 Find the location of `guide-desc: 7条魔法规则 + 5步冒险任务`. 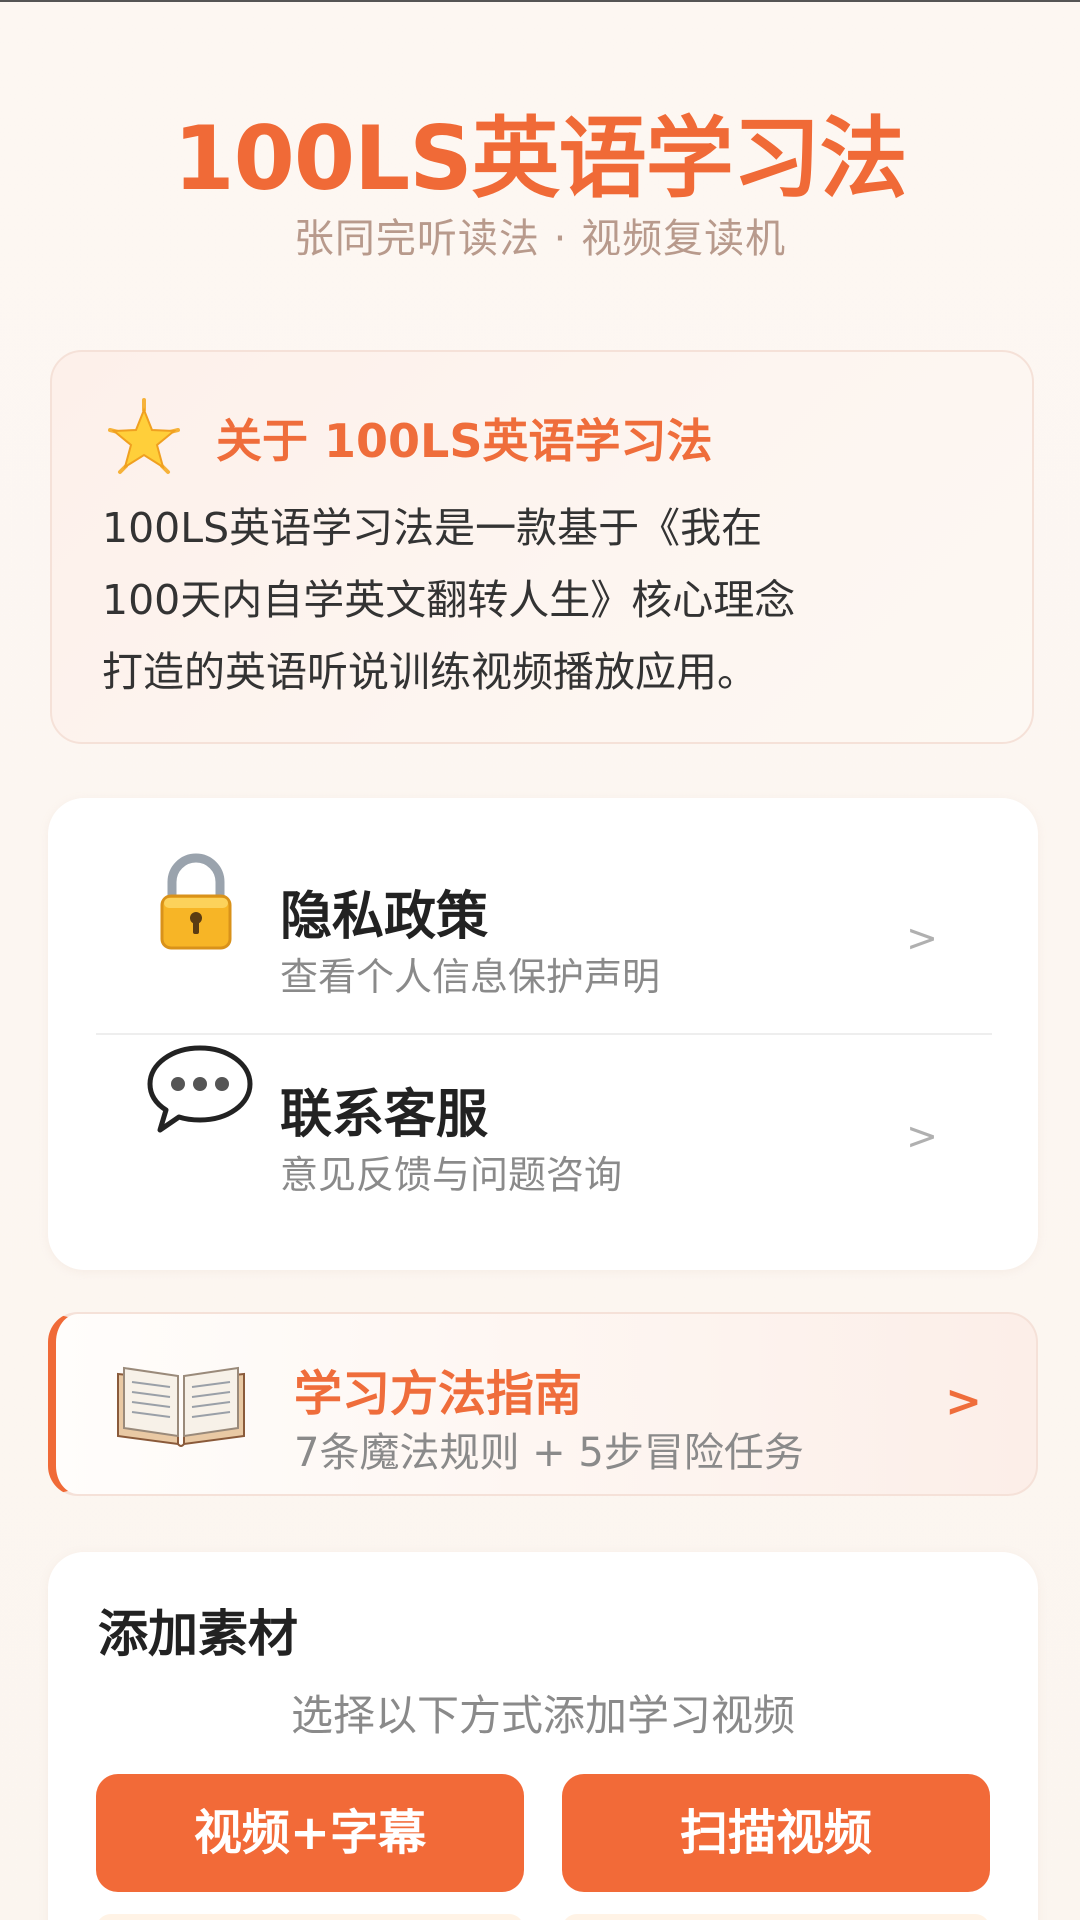

guide-desc: 7条魔法规则 + 5步冒险任务 is located at coordinates (549, 1453).